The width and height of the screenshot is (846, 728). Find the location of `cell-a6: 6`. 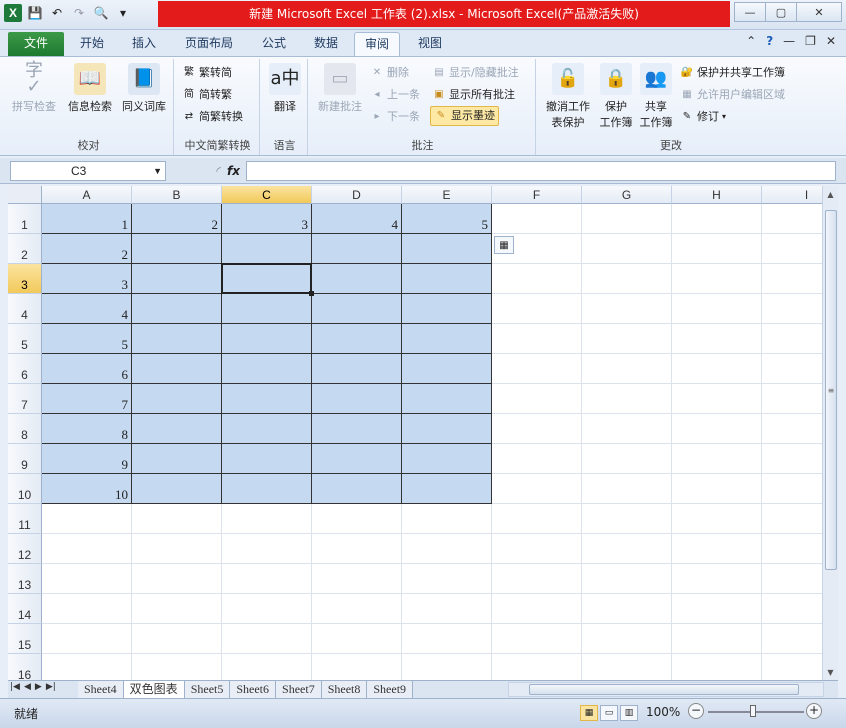

cell-a6: 6 is located at coordinates (87, 369).